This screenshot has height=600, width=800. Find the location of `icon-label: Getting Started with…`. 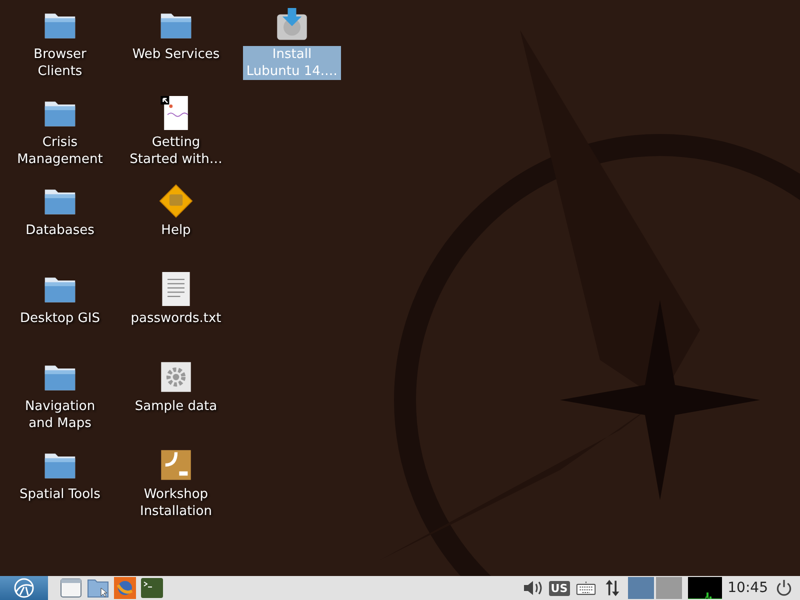

icon-label: Getting Started with… is located at coordinates (176, 151).